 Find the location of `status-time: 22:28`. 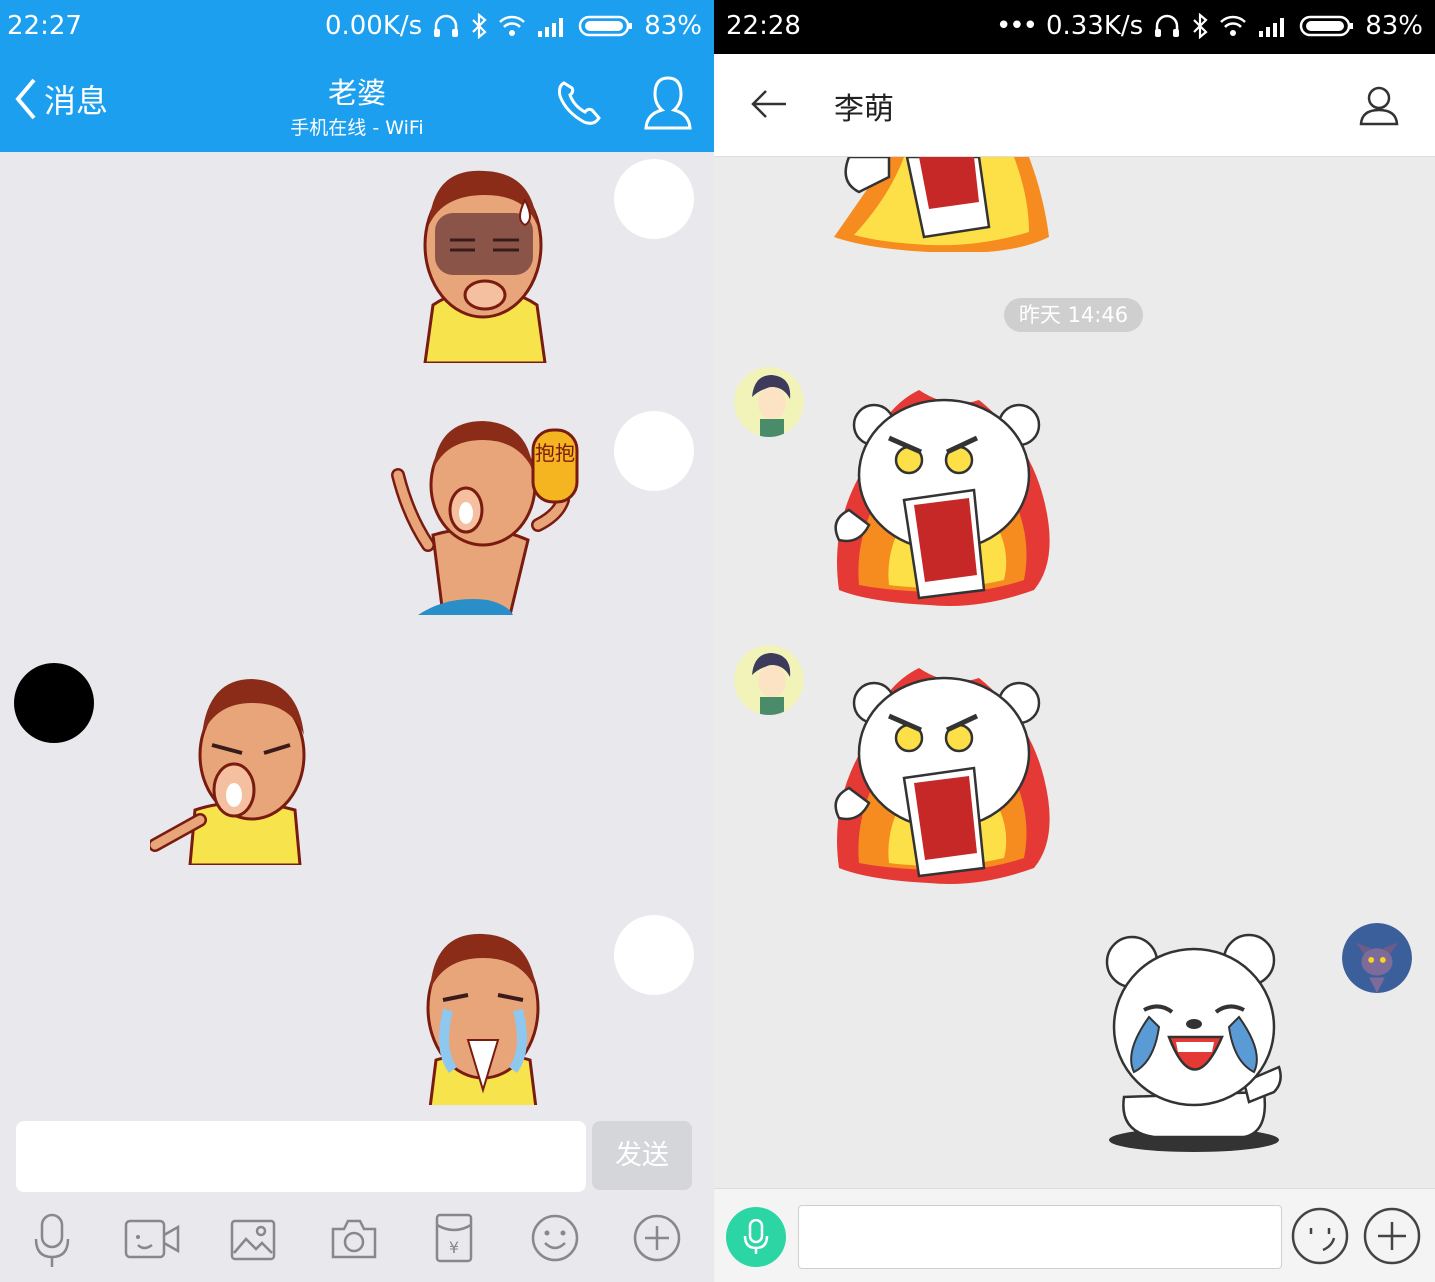

status-time: 22:28 is located at coordinates (763, 26).